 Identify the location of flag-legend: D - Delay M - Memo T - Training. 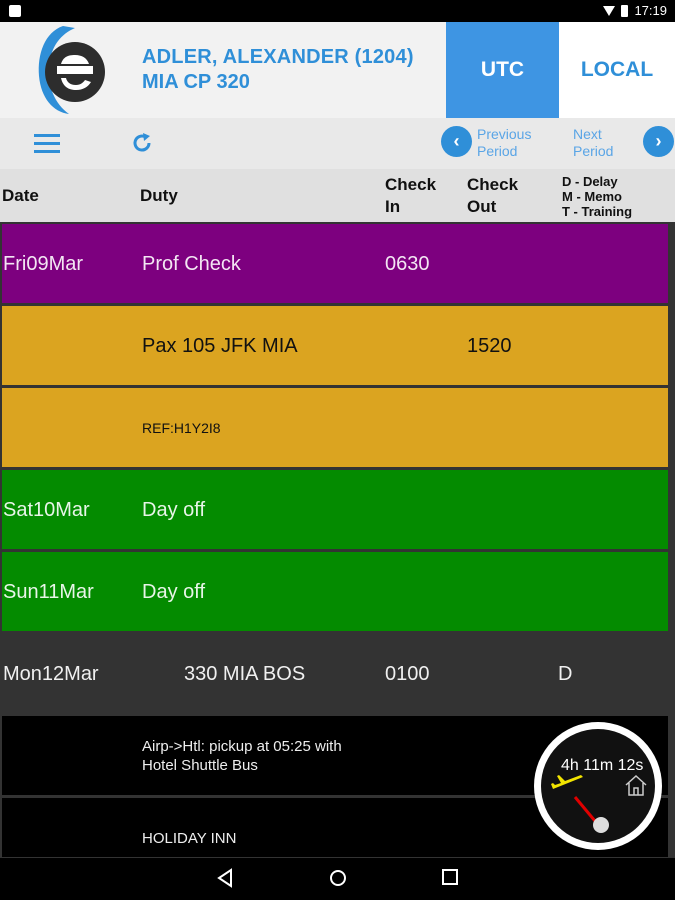
(597, 196).